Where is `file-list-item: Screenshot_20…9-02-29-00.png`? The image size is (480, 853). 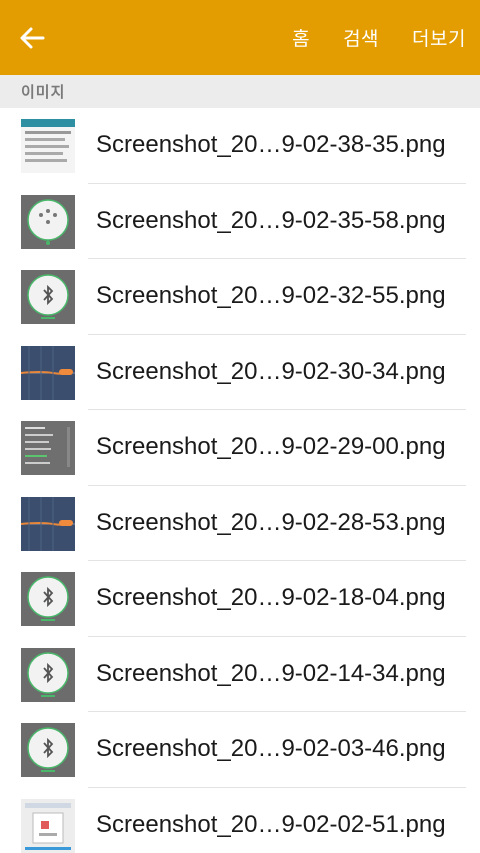
file-list-item: Screenshot_20…9-02-29-00.png is located at coordinates (240, 448).